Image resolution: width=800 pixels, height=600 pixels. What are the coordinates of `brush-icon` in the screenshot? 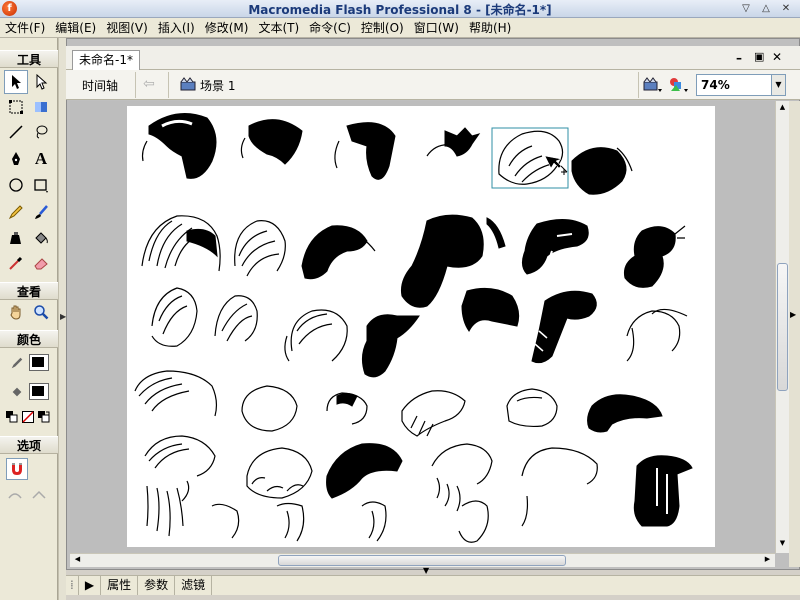 It's located at (41, 212).